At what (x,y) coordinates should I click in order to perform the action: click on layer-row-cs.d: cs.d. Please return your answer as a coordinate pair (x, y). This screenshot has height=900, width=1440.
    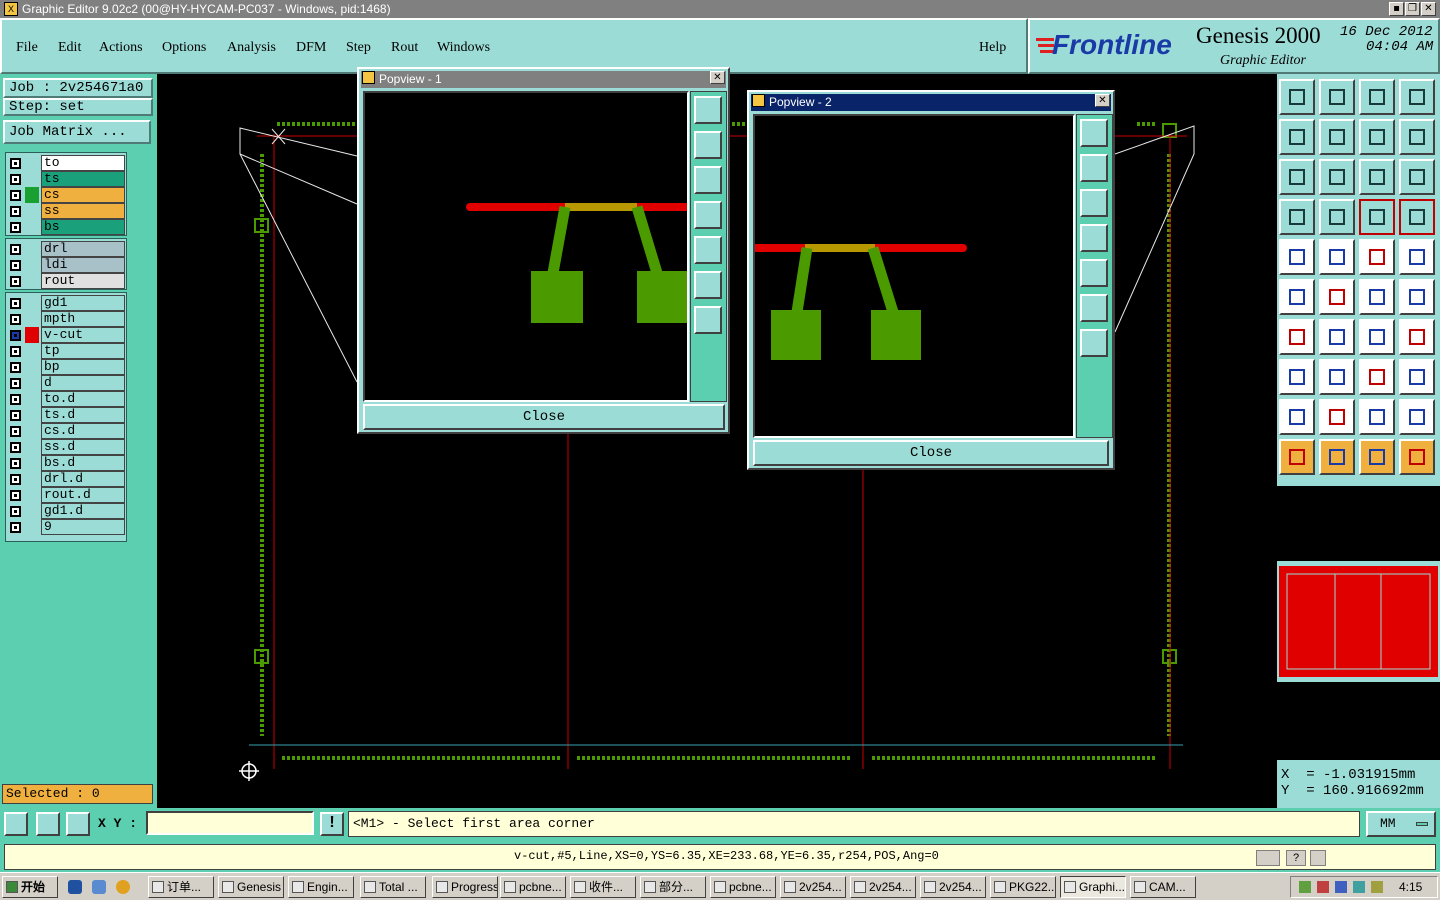
    Looking at the image, I should click on (66, 431).